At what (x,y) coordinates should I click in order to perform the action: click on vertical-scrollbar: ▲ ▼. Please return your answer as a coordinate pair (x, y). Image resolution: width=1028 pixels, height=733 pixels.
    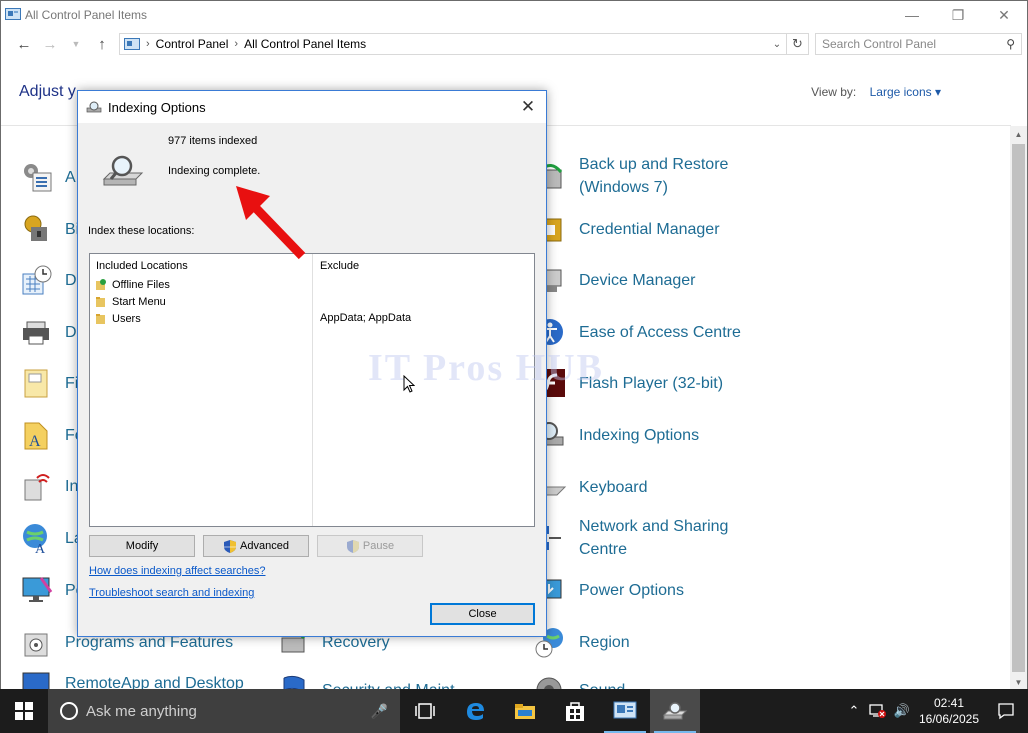
    Looking at the image, I should click on (1018, 407).